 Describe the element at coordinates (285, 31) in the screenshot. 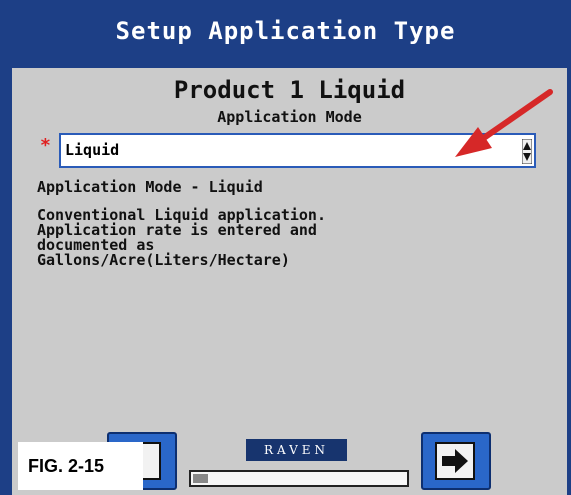

I see `window-title: Setup Application Type` at that location.